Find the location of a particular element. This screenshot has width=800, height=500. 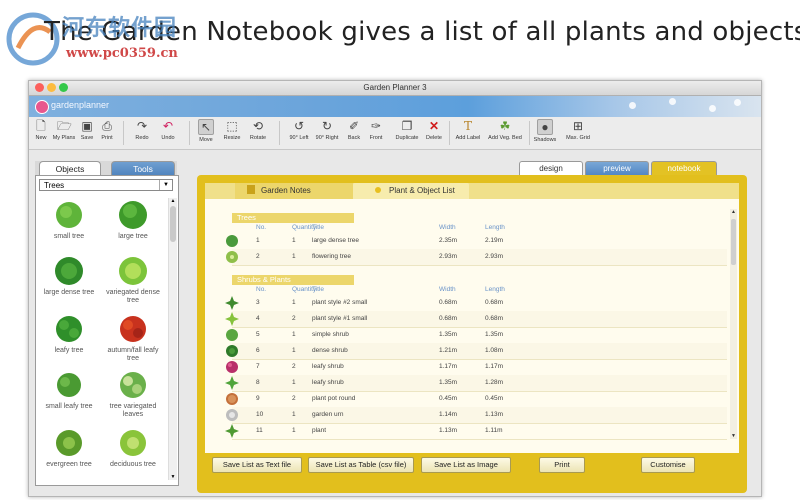

veg-bed-icon: ☘ is located at coordinates (505, 126).